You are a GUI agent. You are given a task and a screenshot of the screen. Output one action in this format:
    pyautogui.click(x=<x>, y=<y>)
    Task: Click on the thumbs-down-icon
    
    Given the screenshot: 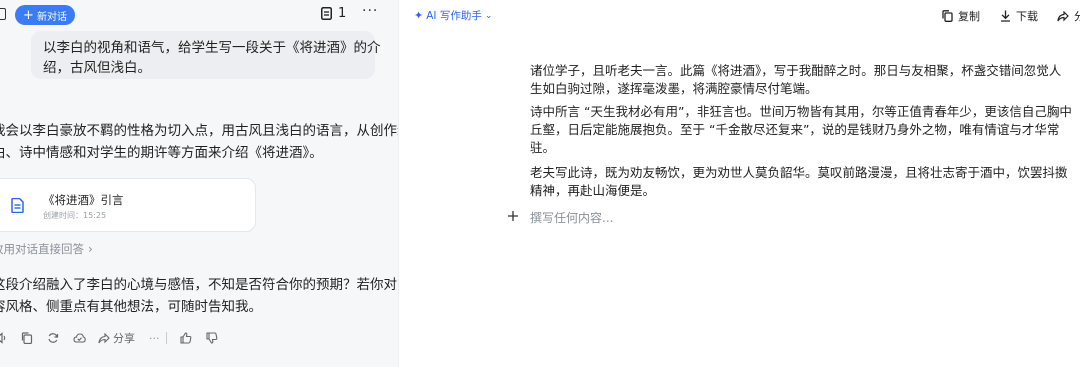 What is the action you would take?
    pyautogui.click(x=212, y=338)
    